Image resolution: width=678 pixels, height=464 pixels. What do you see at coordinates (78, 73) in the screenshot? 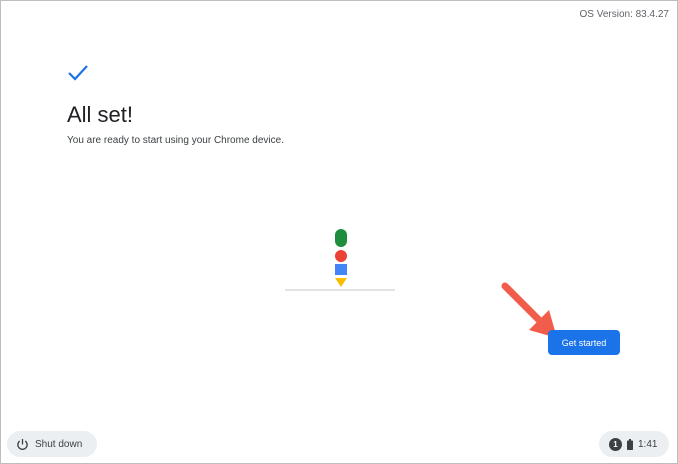
I see `checkmark-icon` at bounding box center [78, 73].